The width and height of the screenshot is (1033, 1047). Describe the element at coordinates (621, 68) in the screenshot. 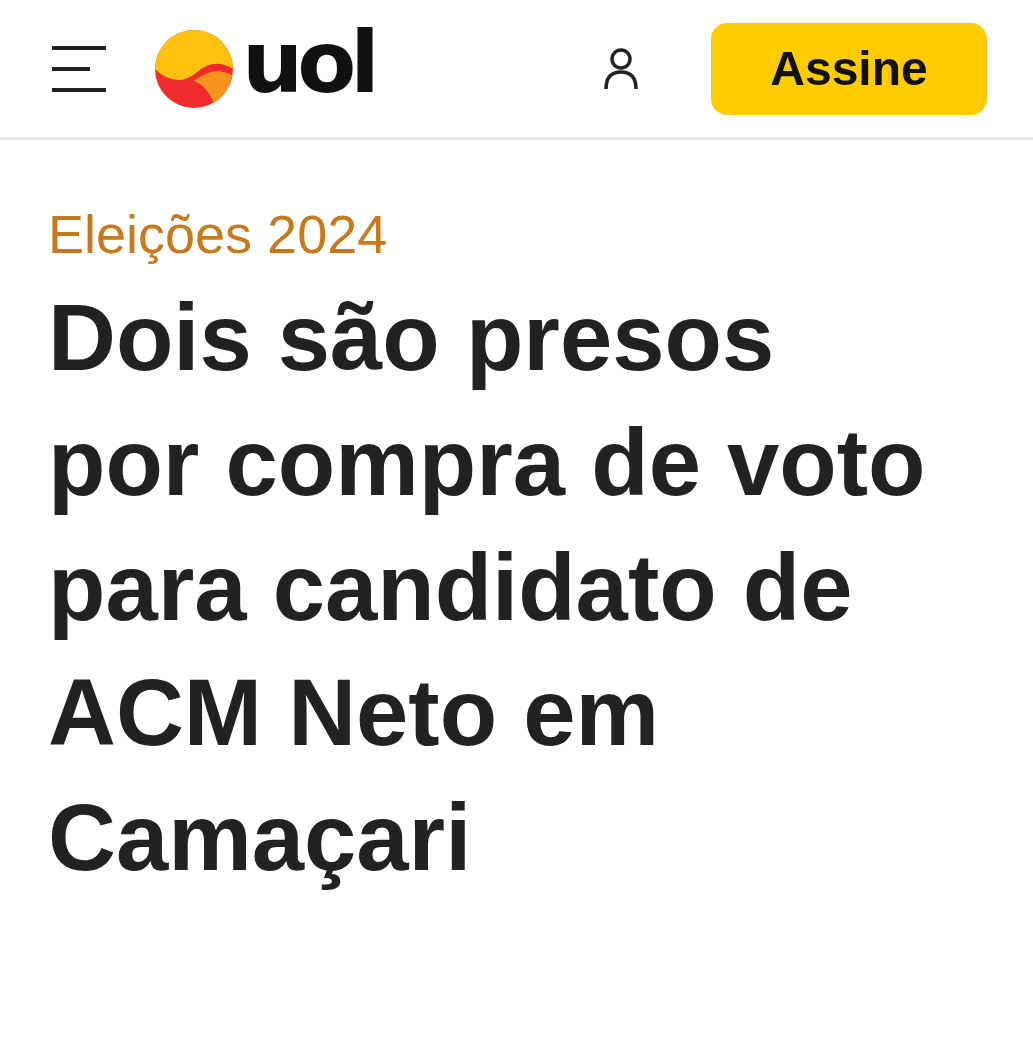

I see `user-icon` at that location.